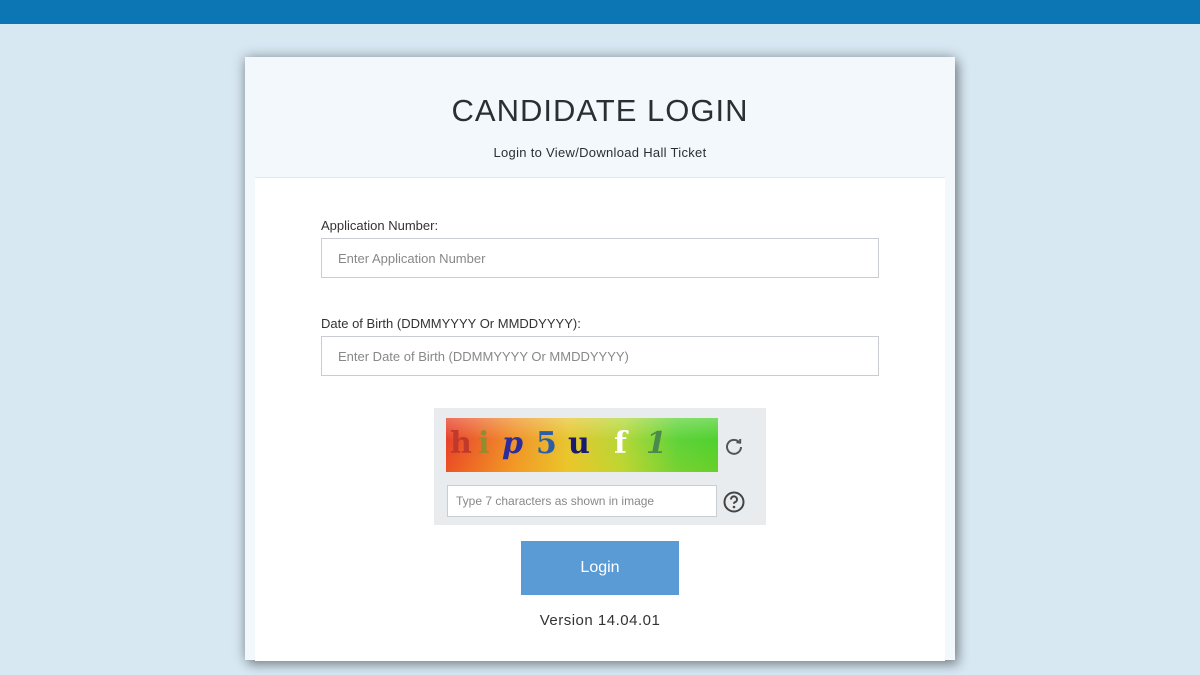  Describe the element at coordinates (380, 225) in the screenshot. I see `application-number-label: Application Number:` at that location.